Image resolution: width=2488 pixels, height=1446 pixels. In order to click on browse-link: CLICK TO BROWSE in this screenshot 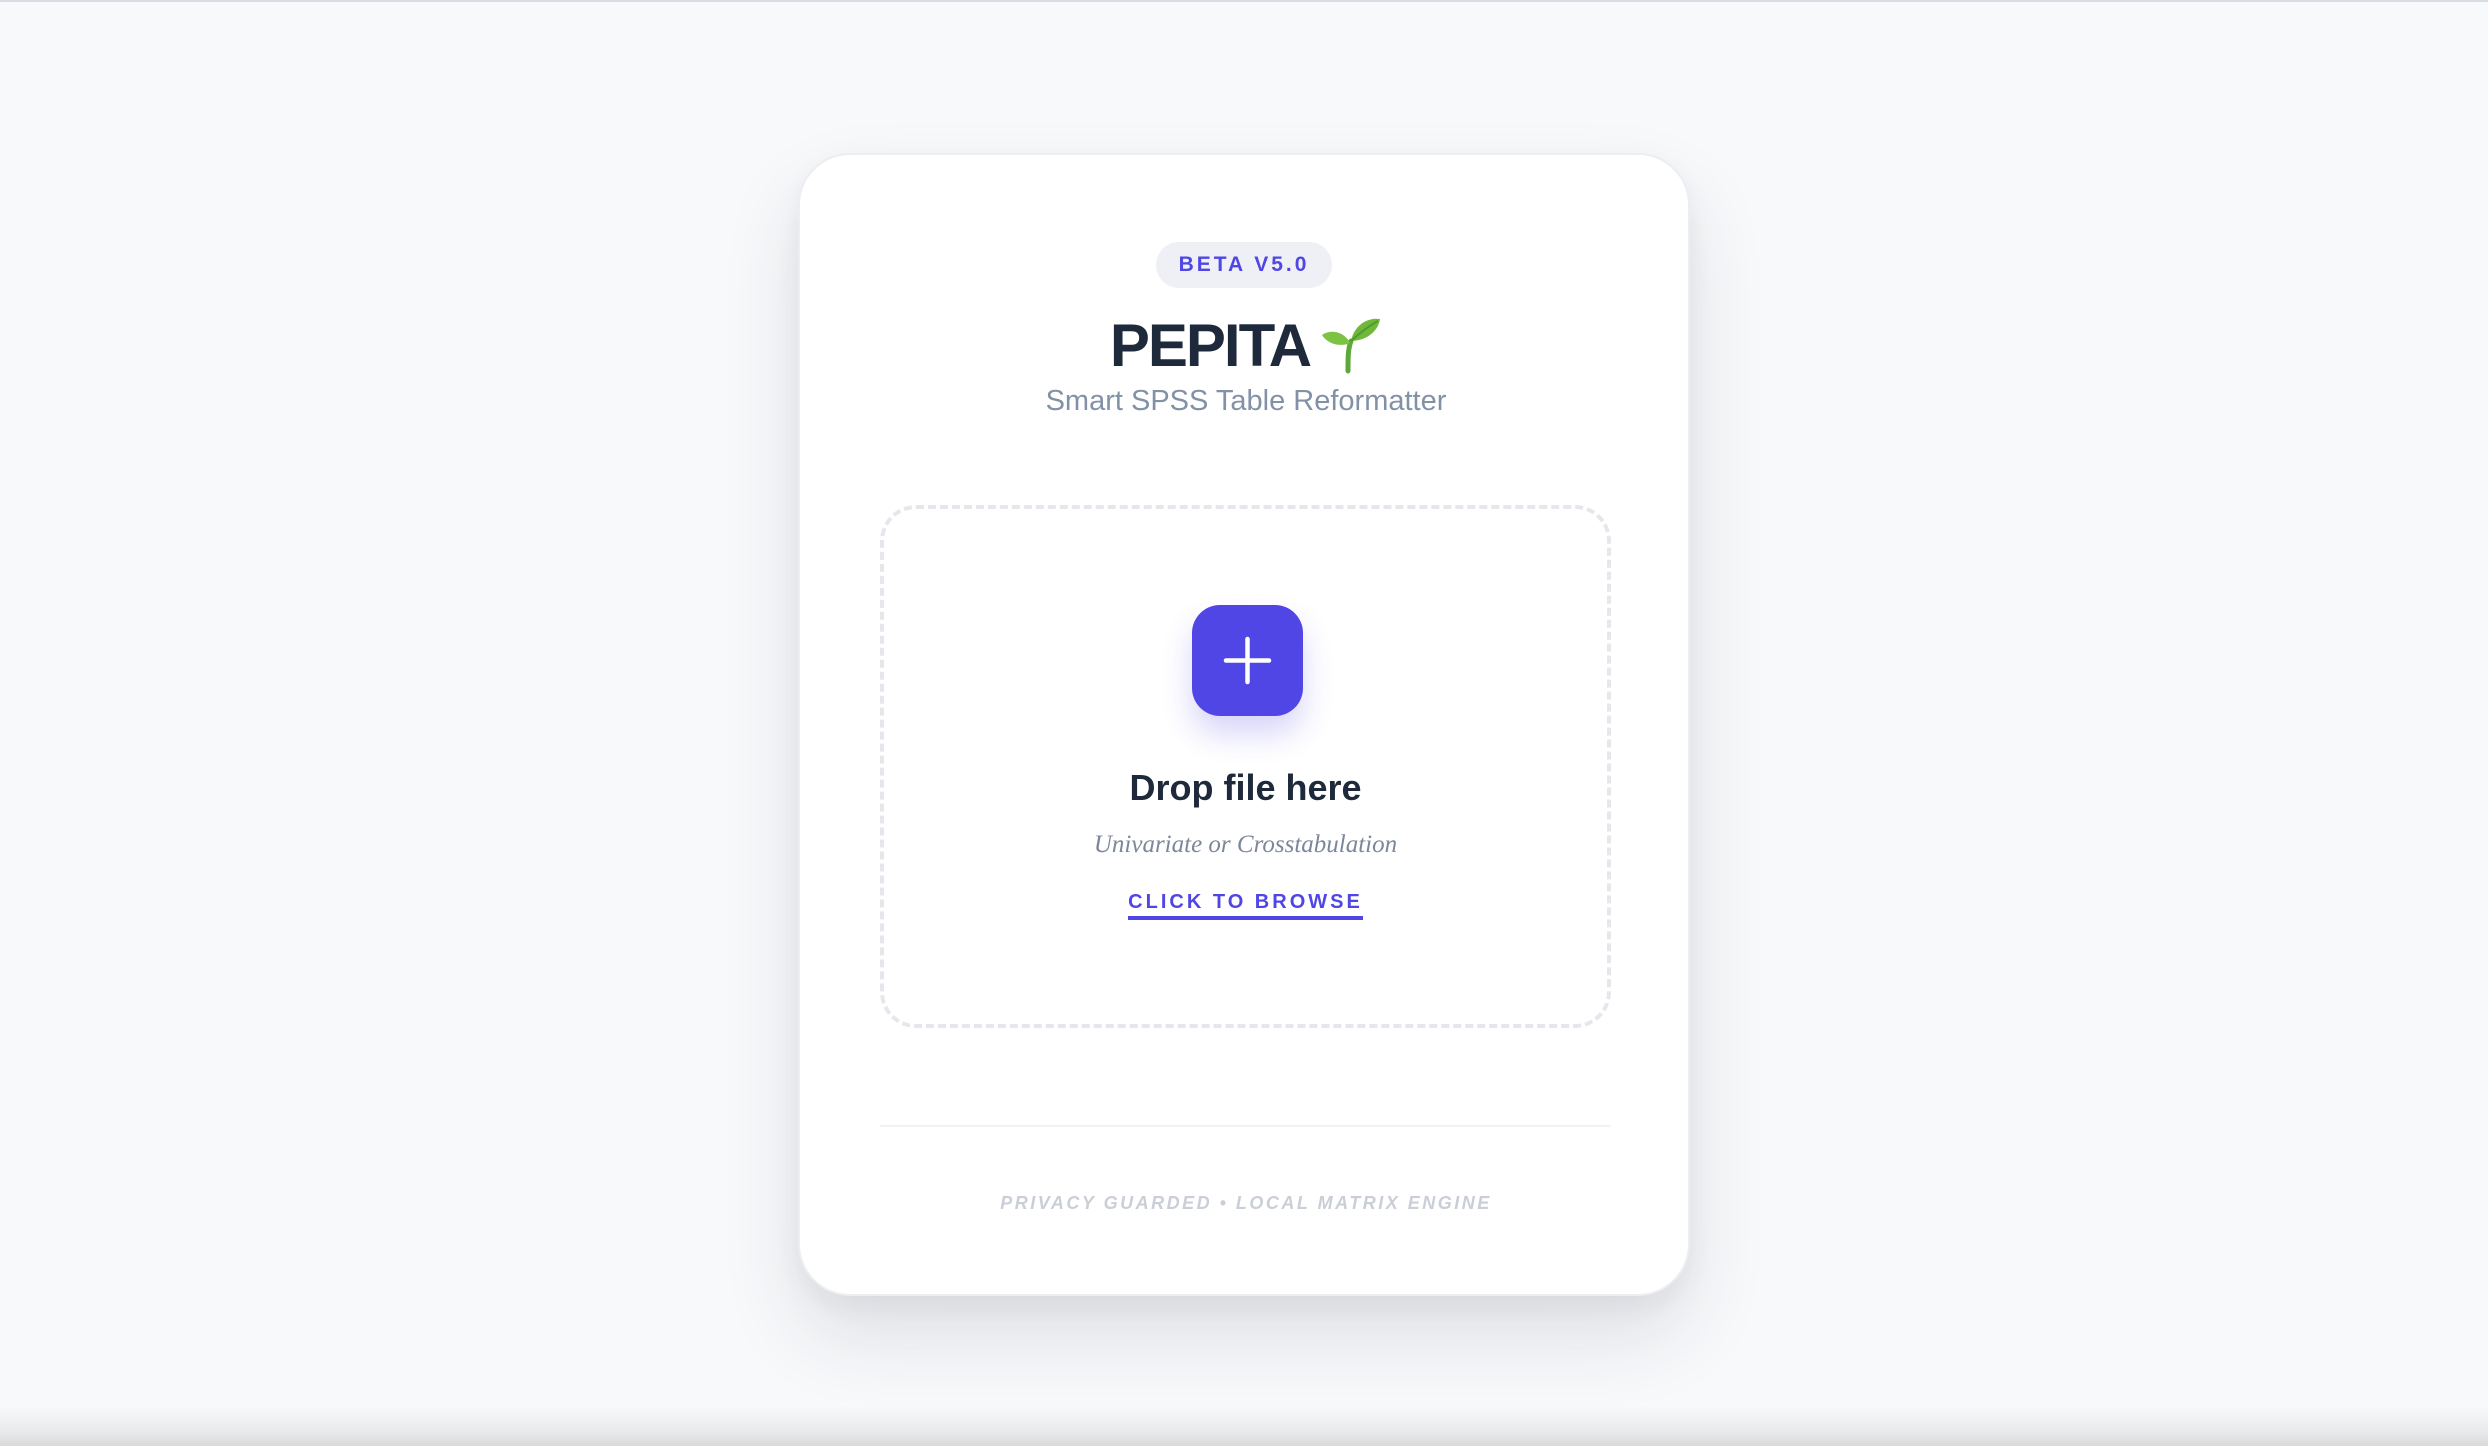, I will do `click(1245, 905)`.